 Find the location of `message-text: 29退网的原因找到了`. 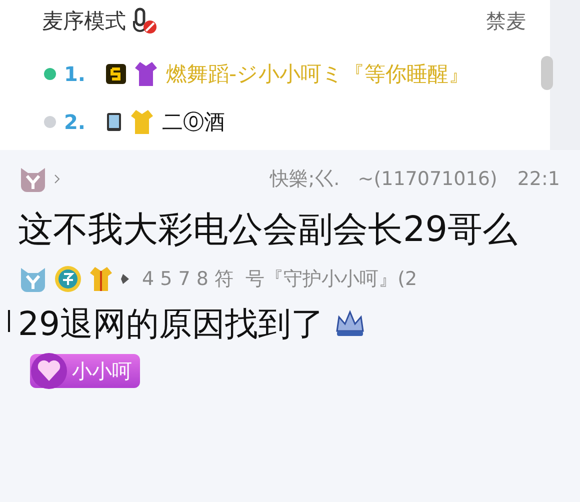

message-text: 29退网的原因找到了 is located at coordinates (171, 324).